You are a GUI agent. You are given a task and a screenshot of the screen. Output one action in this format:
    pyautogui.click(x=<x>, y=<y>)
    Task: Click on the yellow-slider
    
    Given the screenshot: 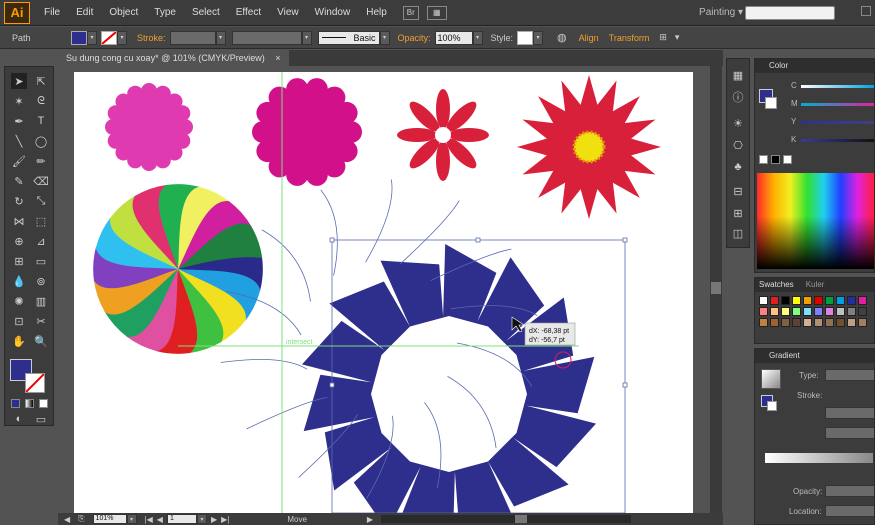 What is the action you would take?
    pyautogui.click(x=837, y=122)
    